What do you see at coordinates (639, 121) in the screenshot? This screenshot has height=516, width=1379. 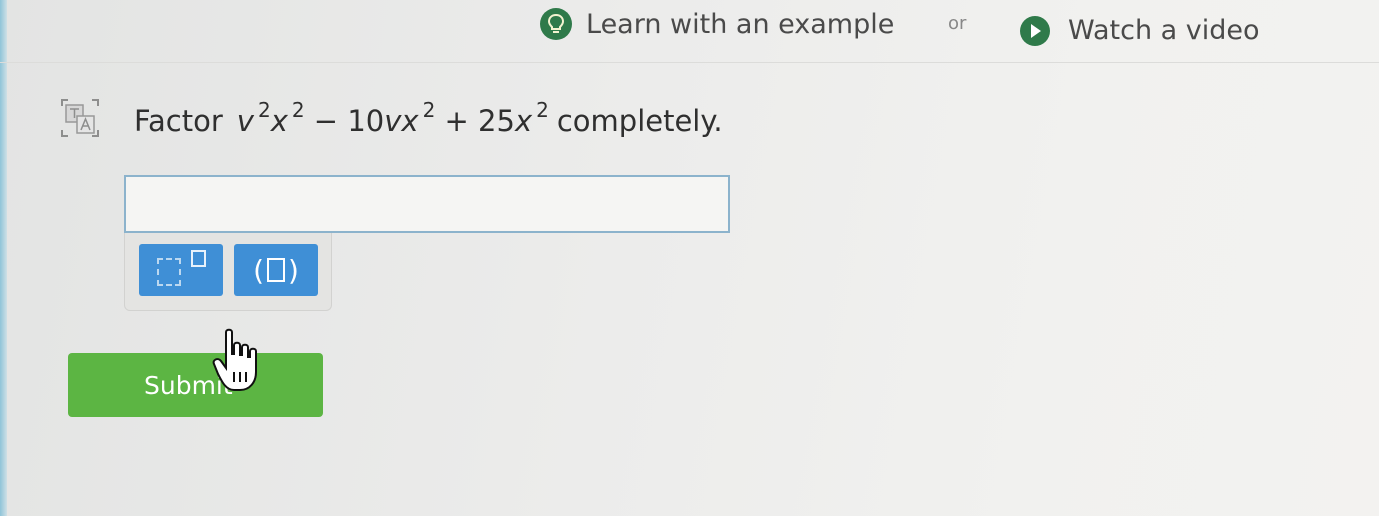 I see `question-suffix: completely.` at bounding box center [639, 121].